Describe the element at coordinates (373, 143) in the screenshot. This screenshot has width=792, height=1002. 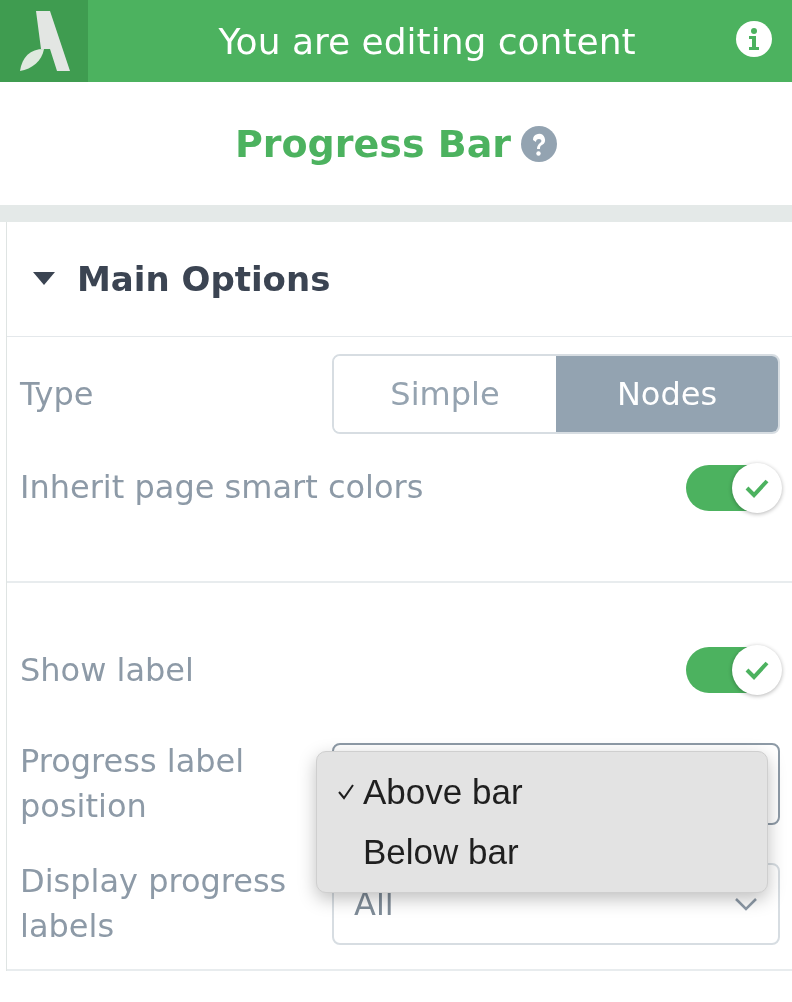
I see `panel-title: Progress Bar` at that location.